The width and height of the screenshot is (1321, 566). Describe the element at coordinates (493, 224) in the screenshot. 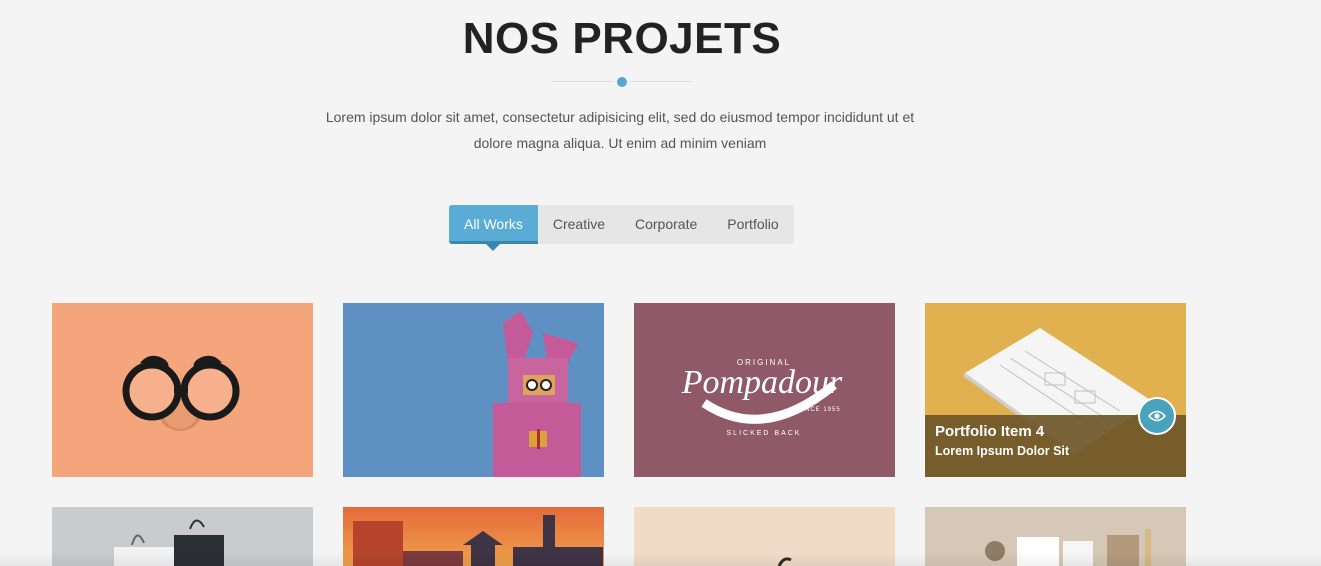

I see `filter-all-works: All Works` at that location.